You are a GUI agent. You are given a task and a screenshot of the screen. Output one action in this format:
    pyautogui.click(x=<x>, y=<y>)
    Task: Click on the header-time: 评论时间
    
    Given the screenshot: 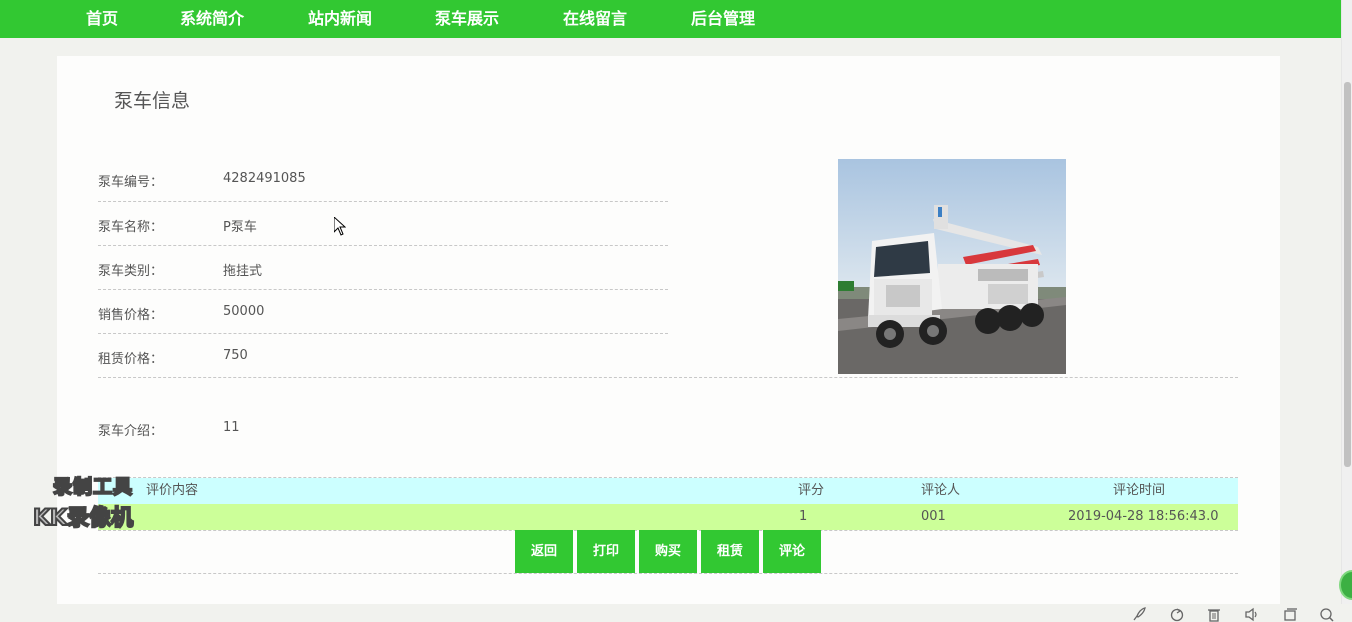 What is the action you would take?
    pyautogui.click(x=1139, y=490)
    